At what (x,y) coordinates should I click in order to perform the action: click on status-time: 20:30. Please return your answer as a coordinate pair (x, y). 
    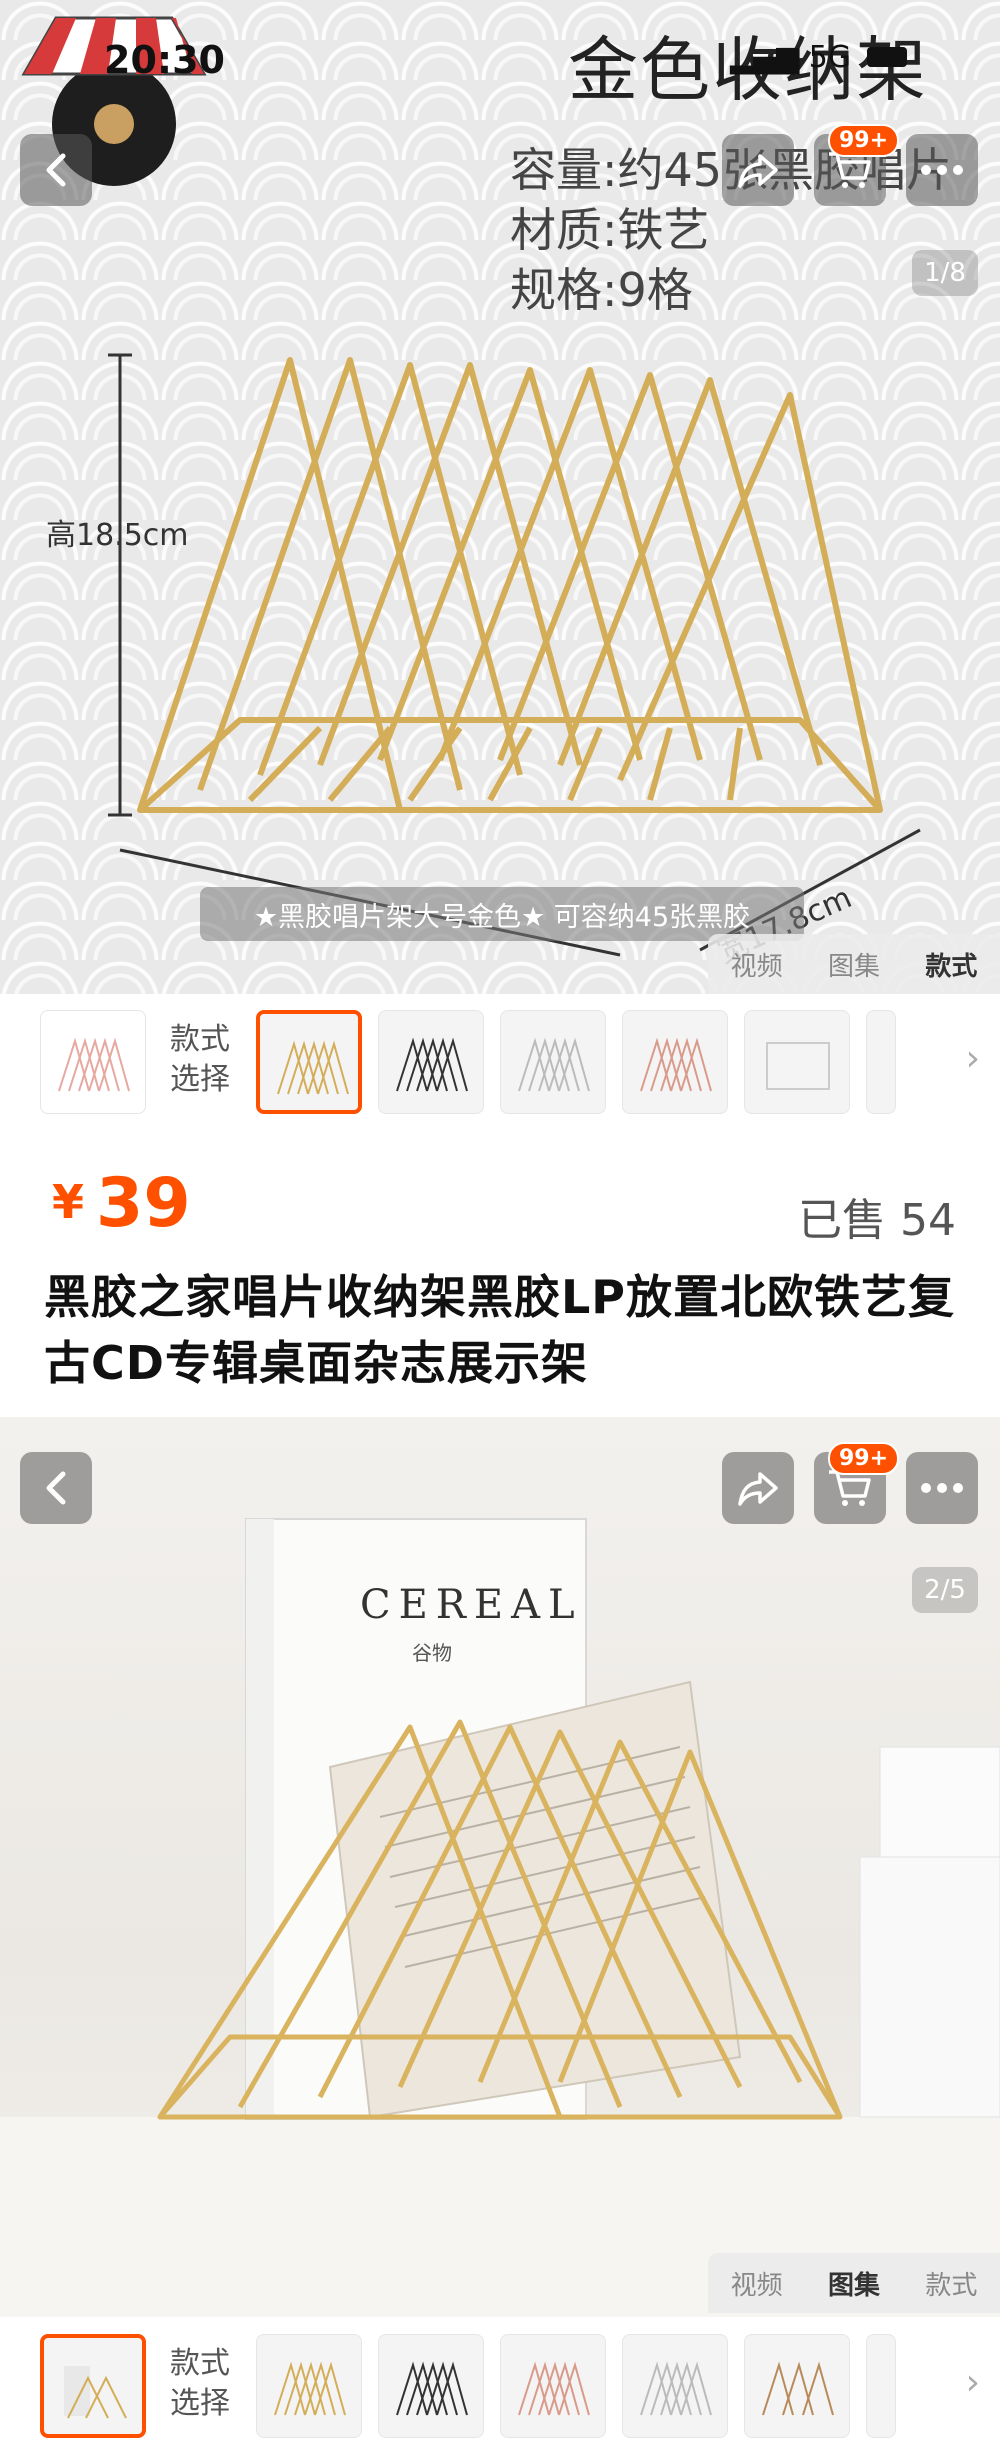
    Looking at the image, I should click on (164, 60).